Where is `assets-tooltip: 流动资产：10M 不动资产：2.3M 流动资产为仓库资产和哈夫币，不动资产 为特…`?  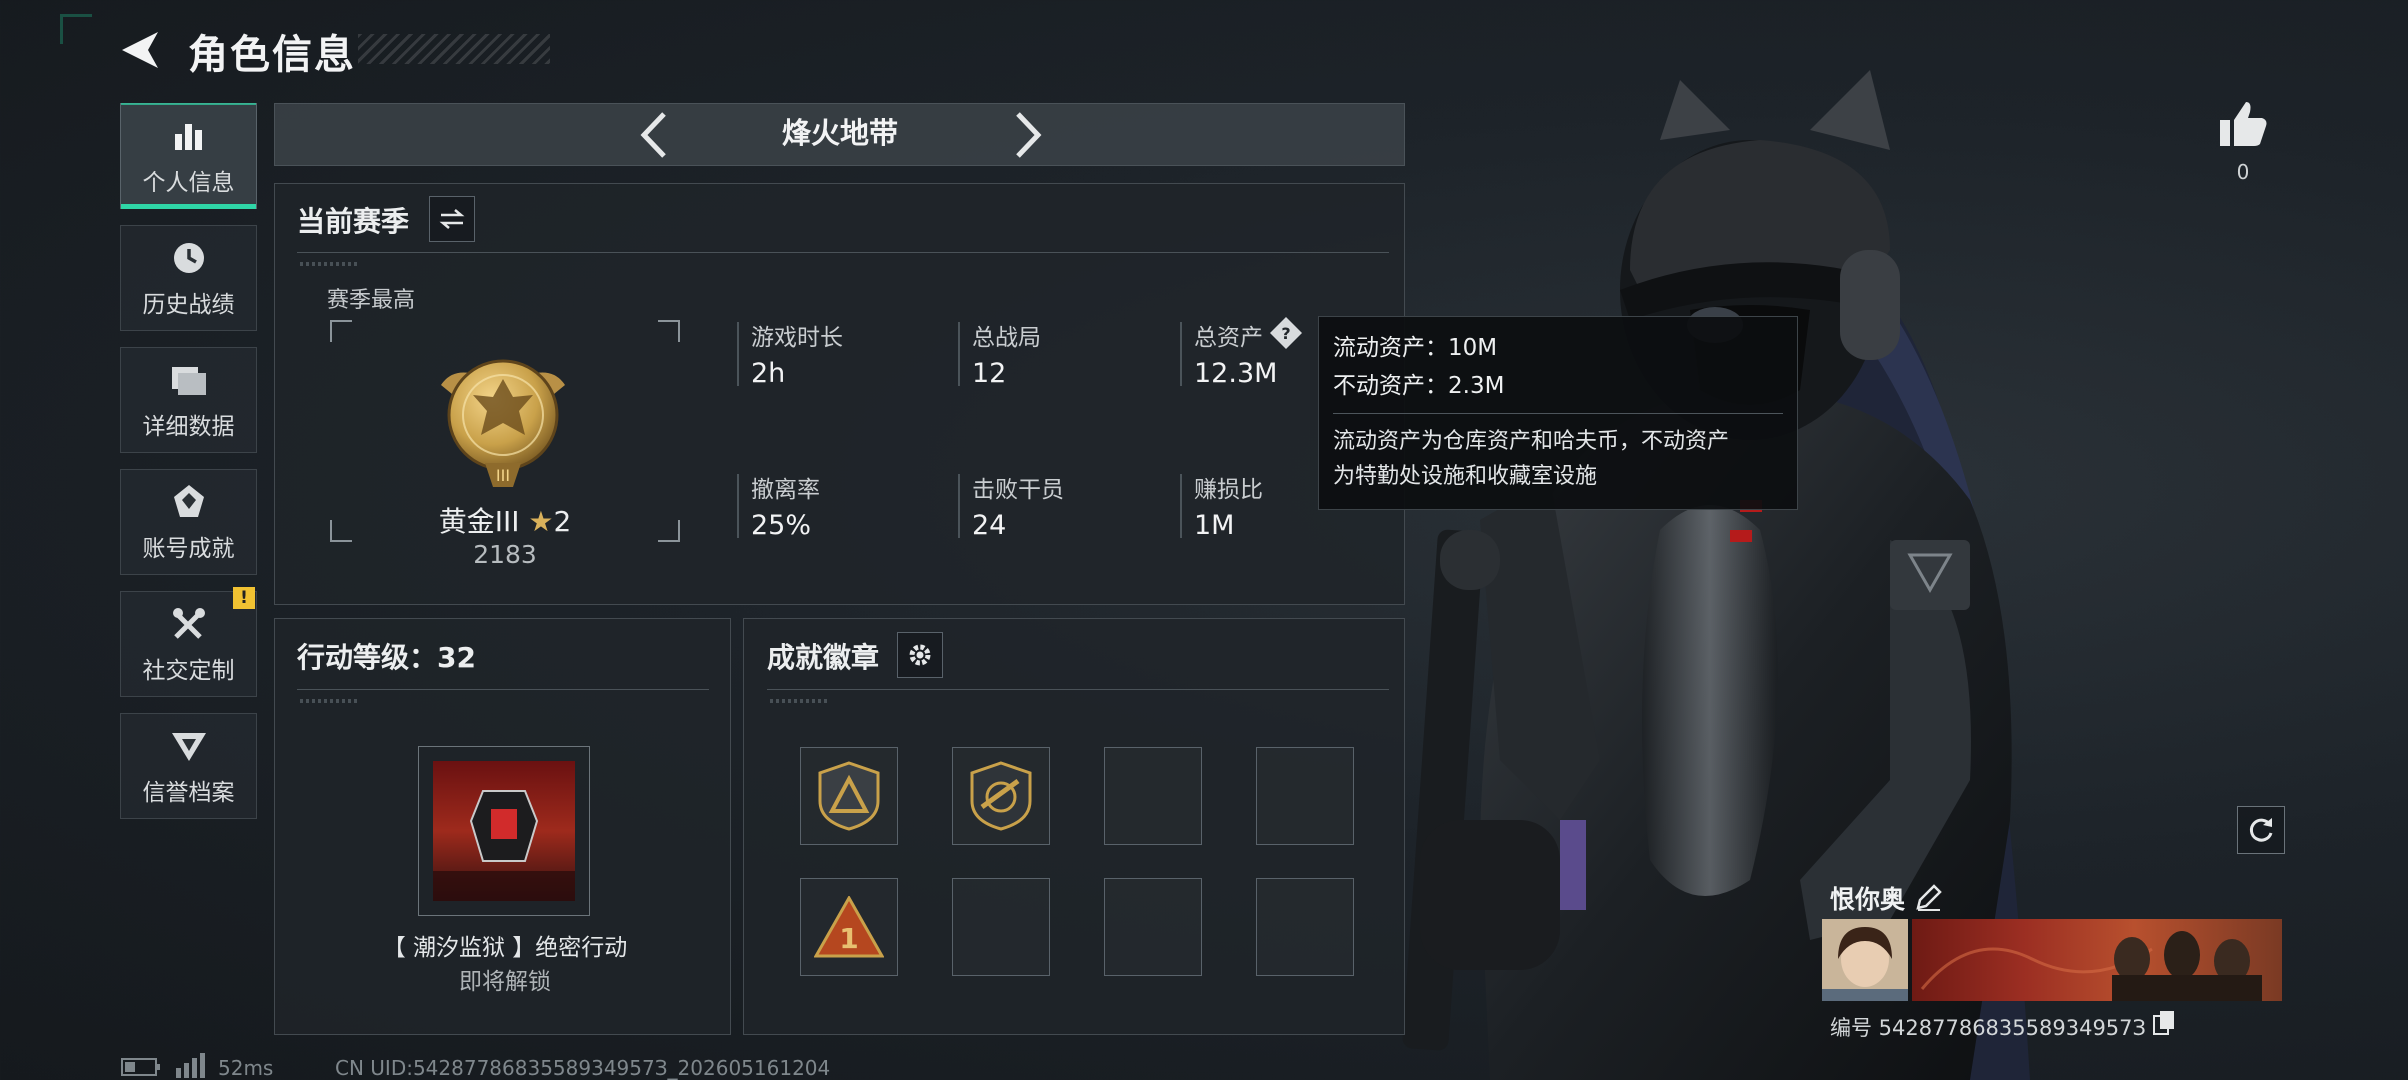
assets-tooltip: 流动资产：10M 不动资产：2.3M 流动资产为仓库资产和哈夫币，不动资产 为特… is located at coordinates (1558, 413).